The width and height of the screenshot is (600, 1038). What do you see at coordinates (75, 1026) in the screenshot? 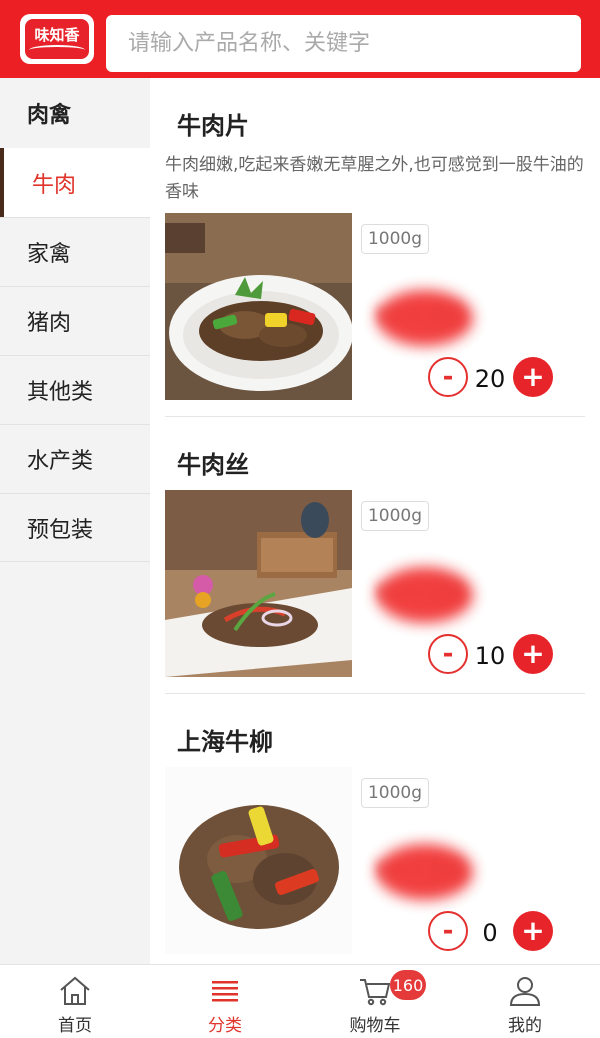
I see `tab-label: 首页` at bounding box center [75, 1026].